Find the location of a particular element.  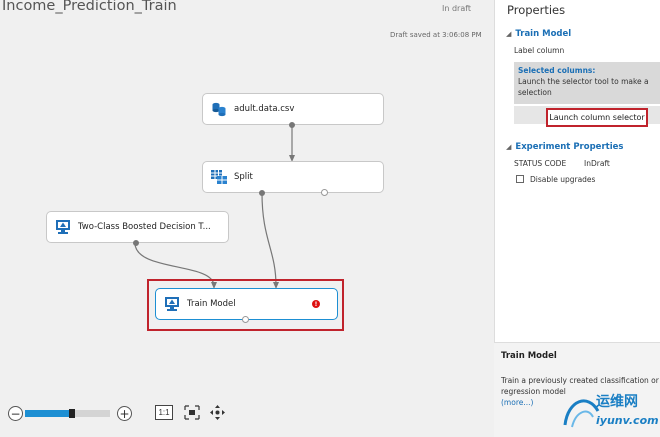

section-experiment-properties: ◢ Experiment Properties is located at coordinates (564, 147).